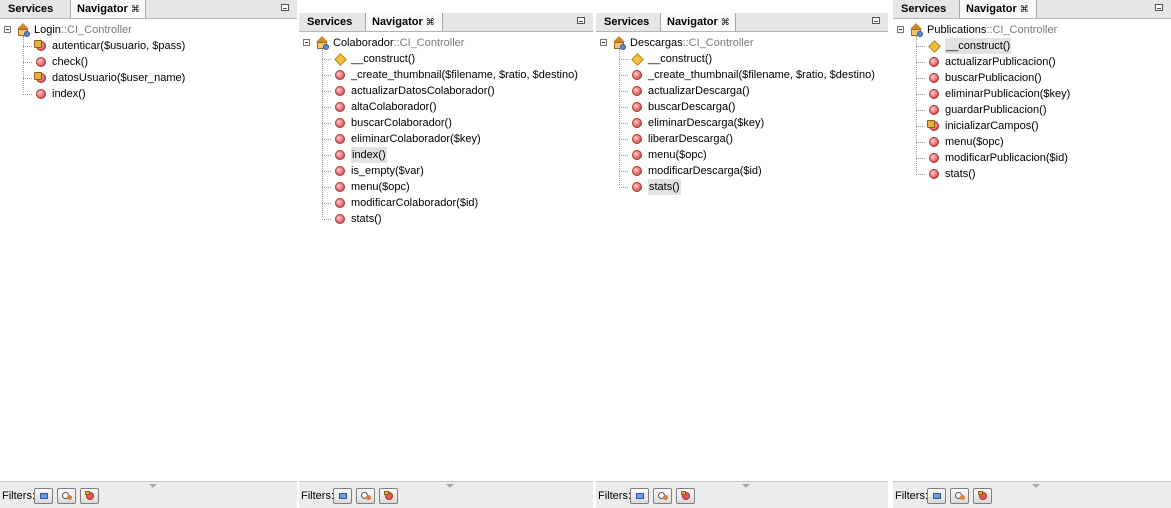 The image size is (1171, 508). What do you see at coordinates (699, 91) in the screenshot?
I see `member-label: actualizarDescarga()` at bounding box center [699, 91].